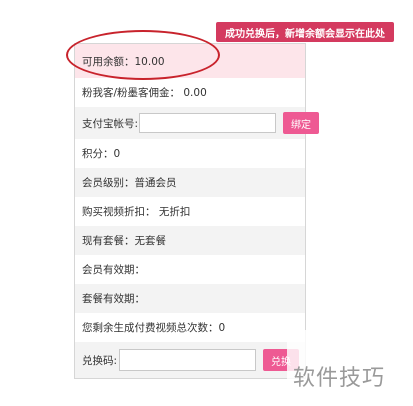  What do you see at coordinates (136, 212) in the screenshot?
I see `video-discount-text: 购买视频折扣： 无折扣` at bounding box center [136, 212].